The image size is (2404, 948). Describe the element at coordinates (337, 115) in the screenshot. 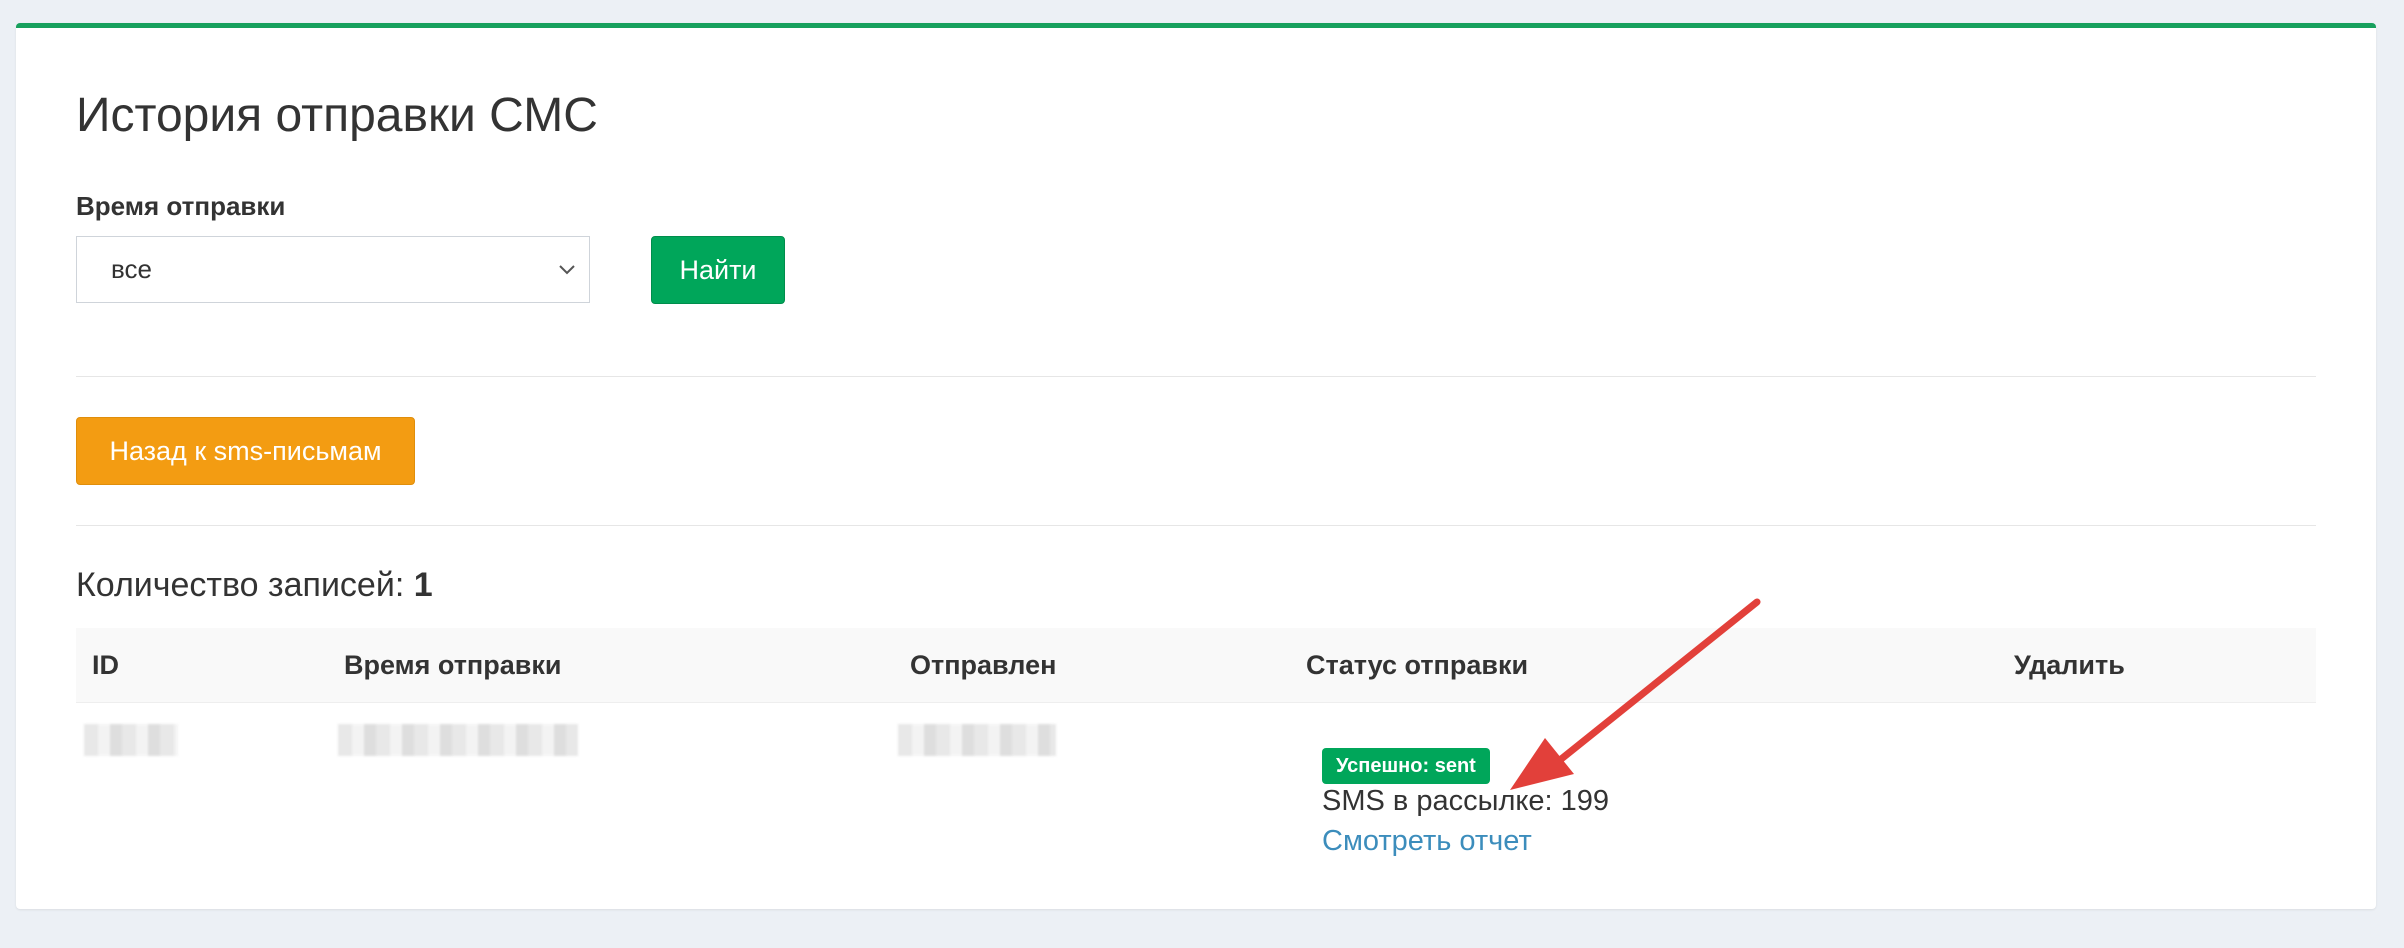

I see `page-title: История отправки СМС` at that location.